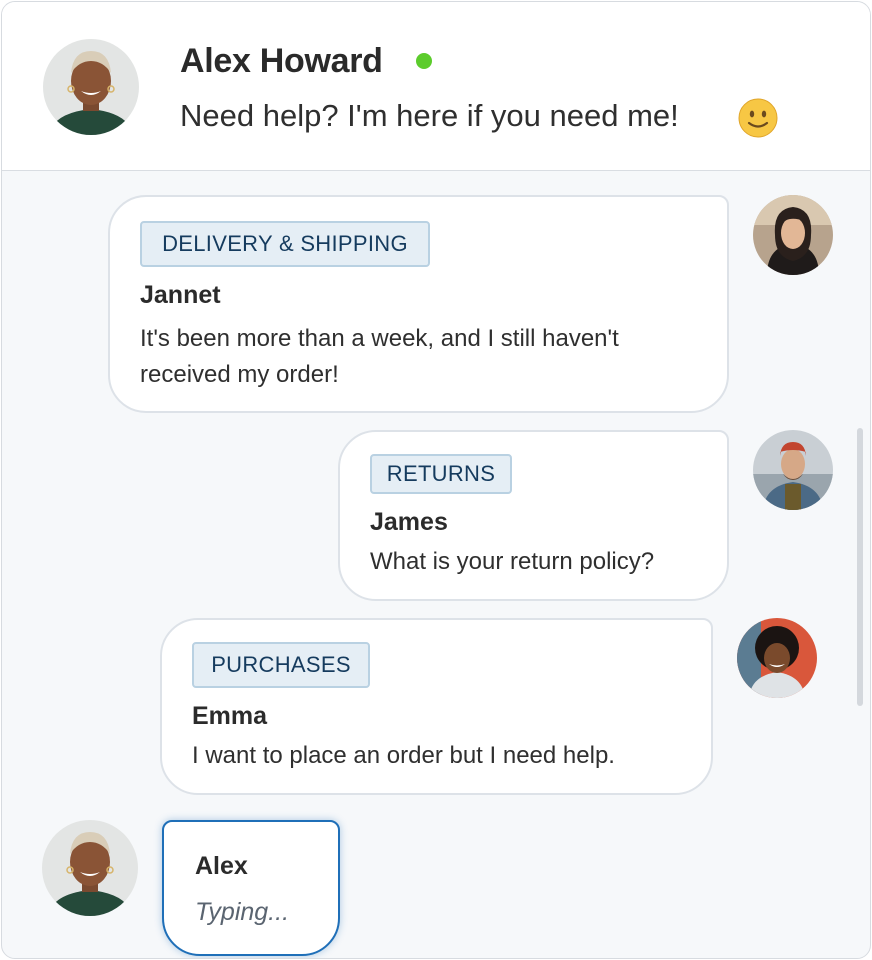  What do you see at coordinates (441, 474) in the screenshot?
I see `topic-tag: RETURNS` at bounding box center [441, 474].